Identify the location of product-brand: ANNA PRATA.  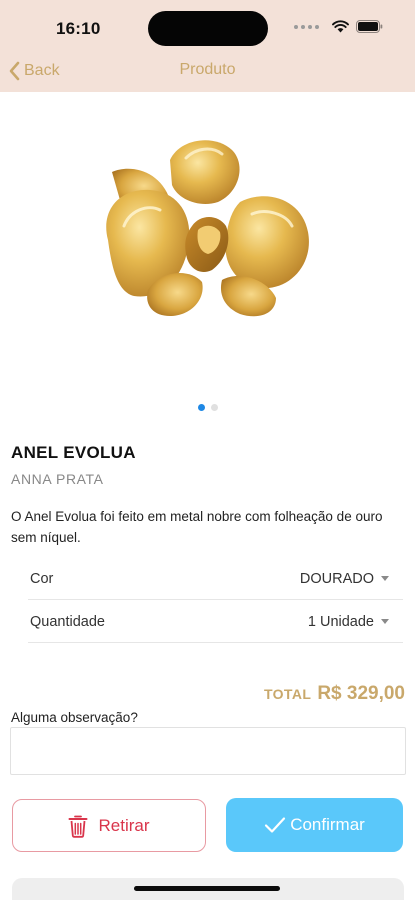
(57, 479).